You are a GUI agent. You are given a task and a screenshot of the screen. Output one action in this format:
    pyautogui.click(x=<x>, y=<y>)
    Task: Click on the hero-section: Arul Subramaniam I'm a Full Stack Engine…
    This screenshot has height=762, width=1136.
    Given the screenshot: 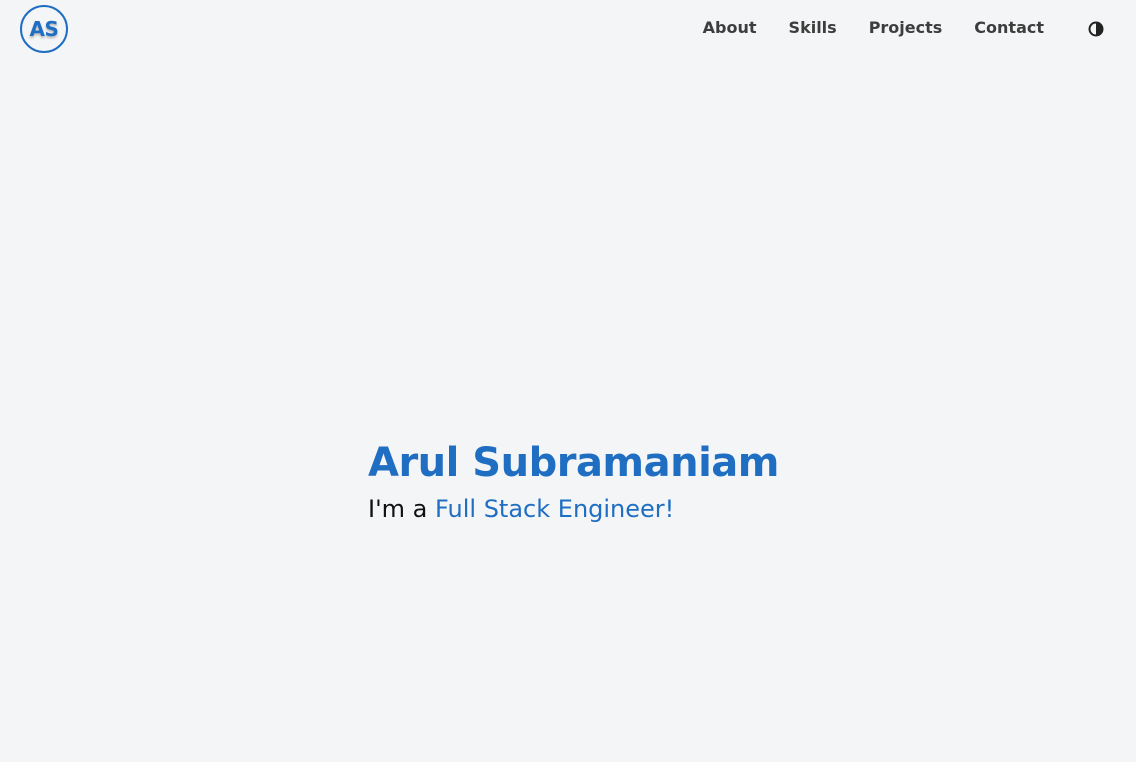 What is the action you would take?
    pyautogui.click(x=573, y=481)
    